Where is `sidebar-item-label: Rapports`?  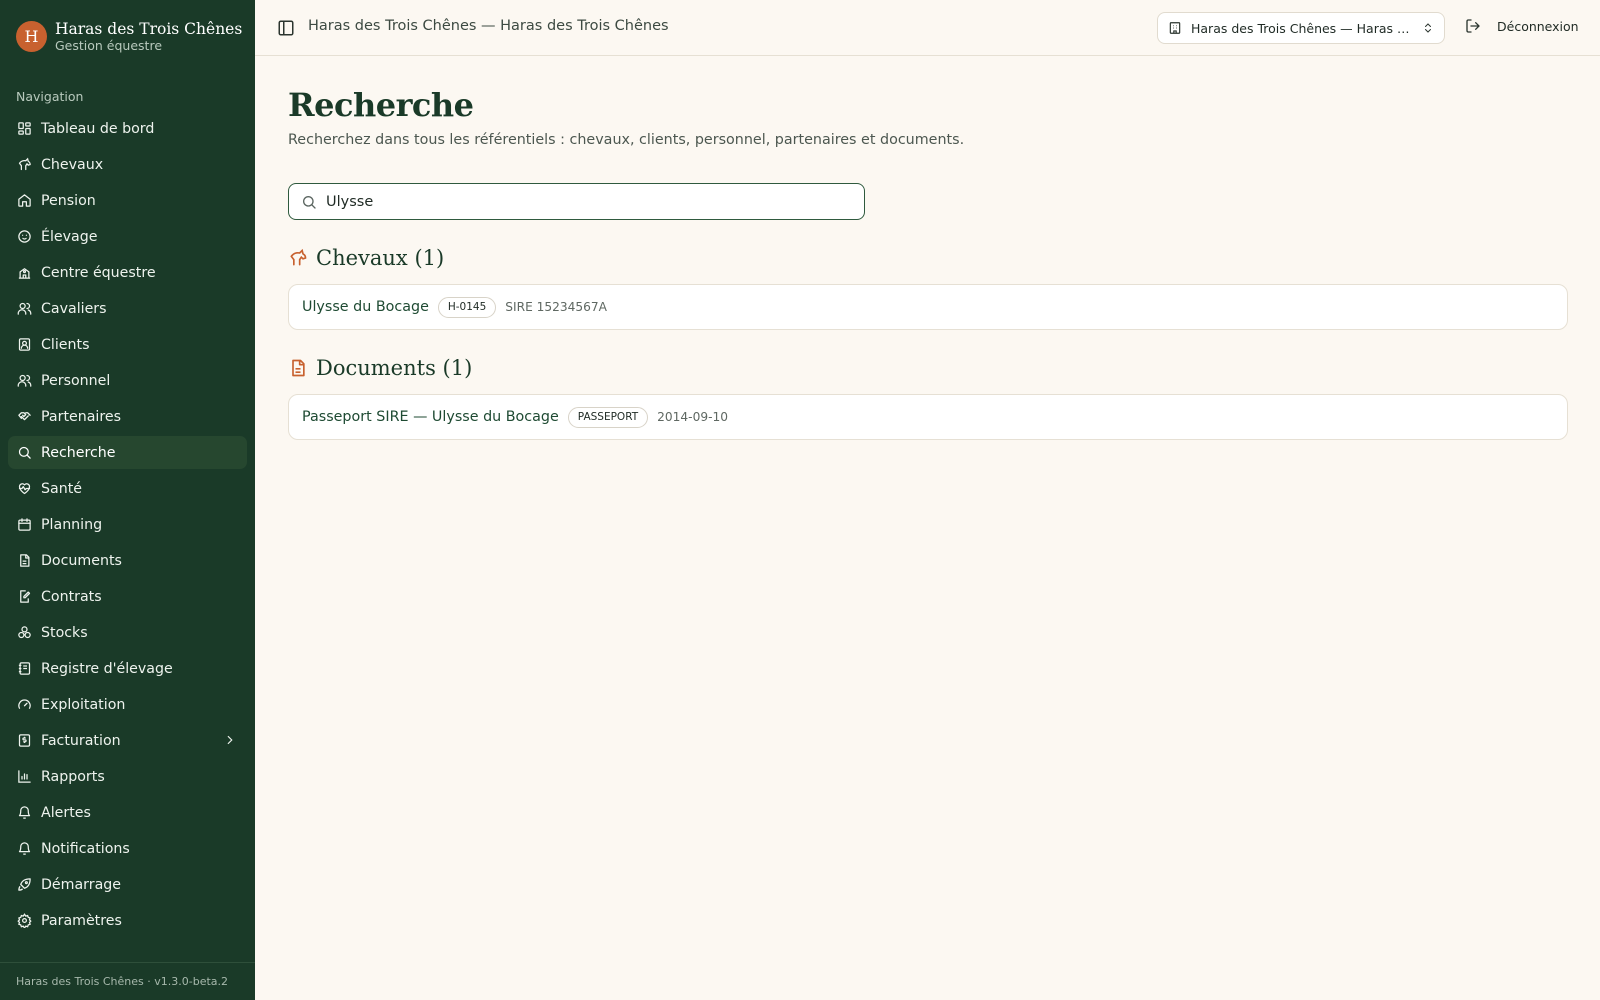
sidebar-item-label: Rapports is located at coordinates (73, 776).